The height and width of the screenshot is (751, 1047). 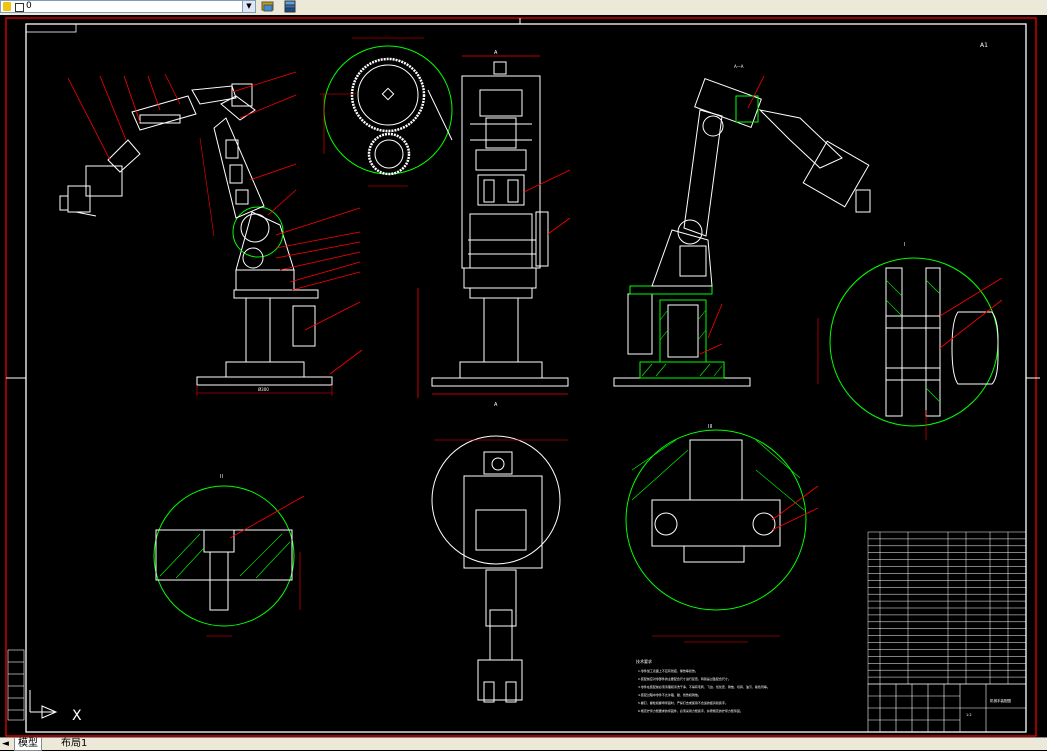 I want to click on detail-iii, so click(x=722, y=536).